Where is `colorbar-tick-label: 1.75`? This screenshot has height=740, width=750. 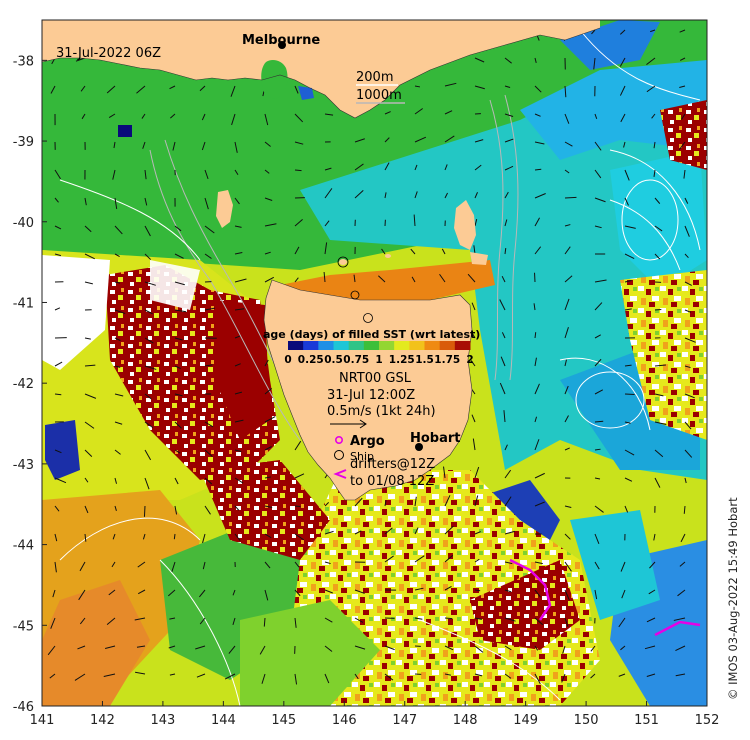
colorbar-tick-label: 1.75 is located at coordinates (447, 360).